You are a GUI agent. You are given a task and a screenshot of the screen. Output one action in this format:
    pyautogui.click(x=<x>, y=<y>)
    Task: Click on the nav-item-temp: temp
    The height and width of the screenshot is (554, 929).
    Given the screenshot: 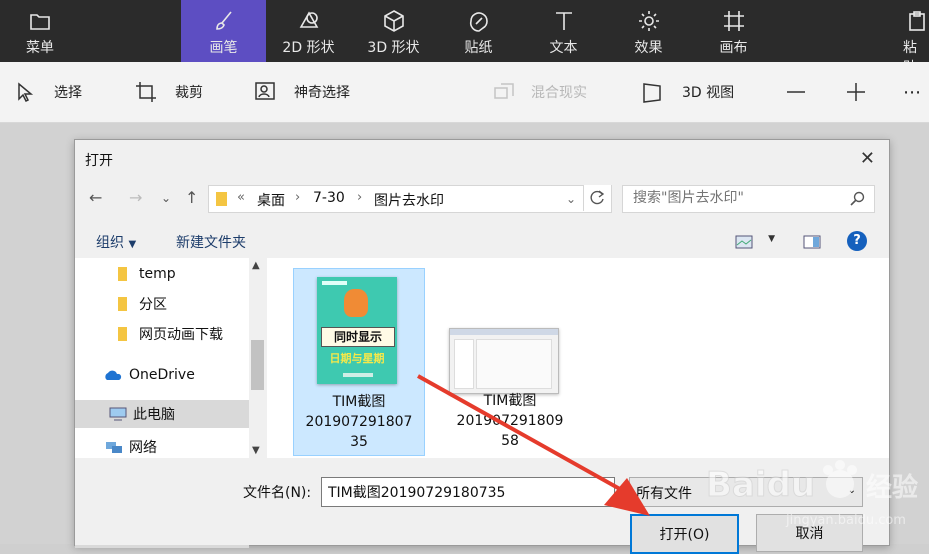 What is the action you would take?
    pyautogui.click(x=162, y=274)
    